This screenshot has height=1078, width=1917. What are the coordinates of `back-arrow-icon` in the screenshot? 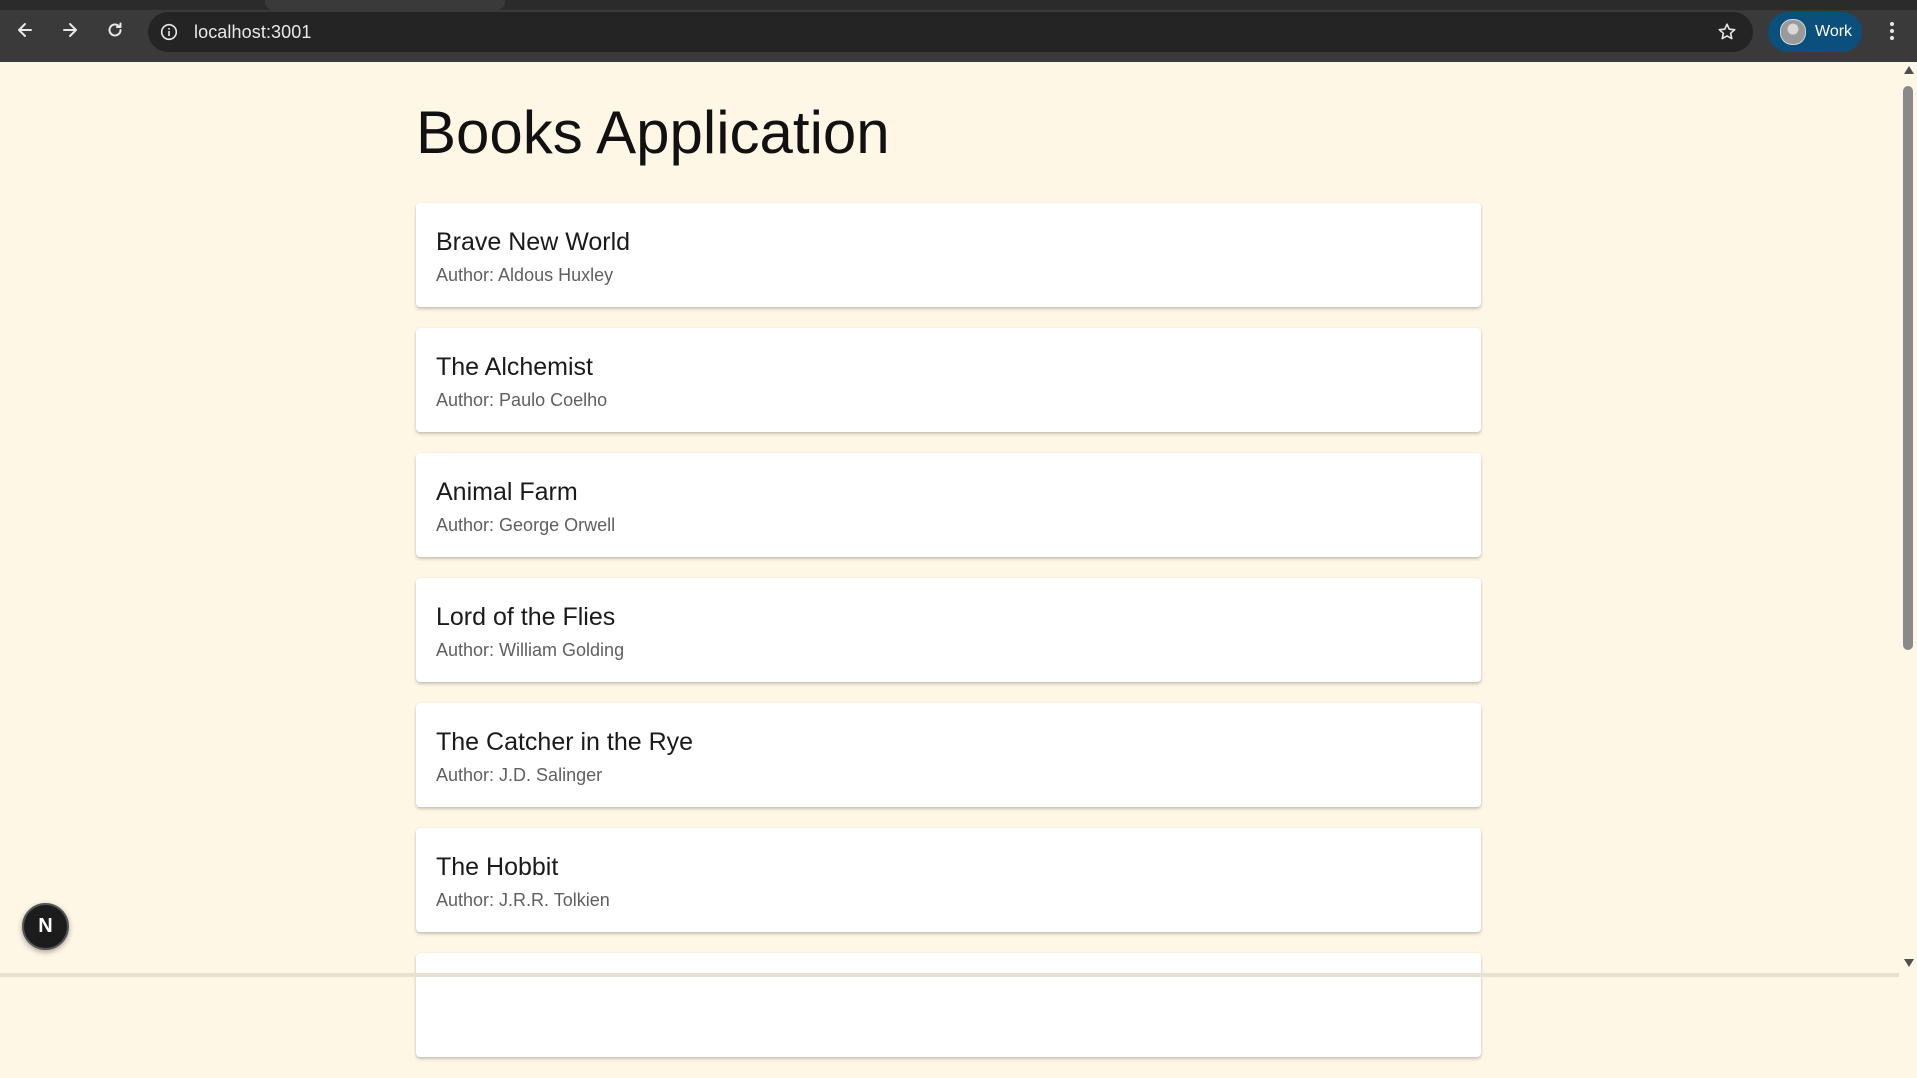 It's located at (25, 30).